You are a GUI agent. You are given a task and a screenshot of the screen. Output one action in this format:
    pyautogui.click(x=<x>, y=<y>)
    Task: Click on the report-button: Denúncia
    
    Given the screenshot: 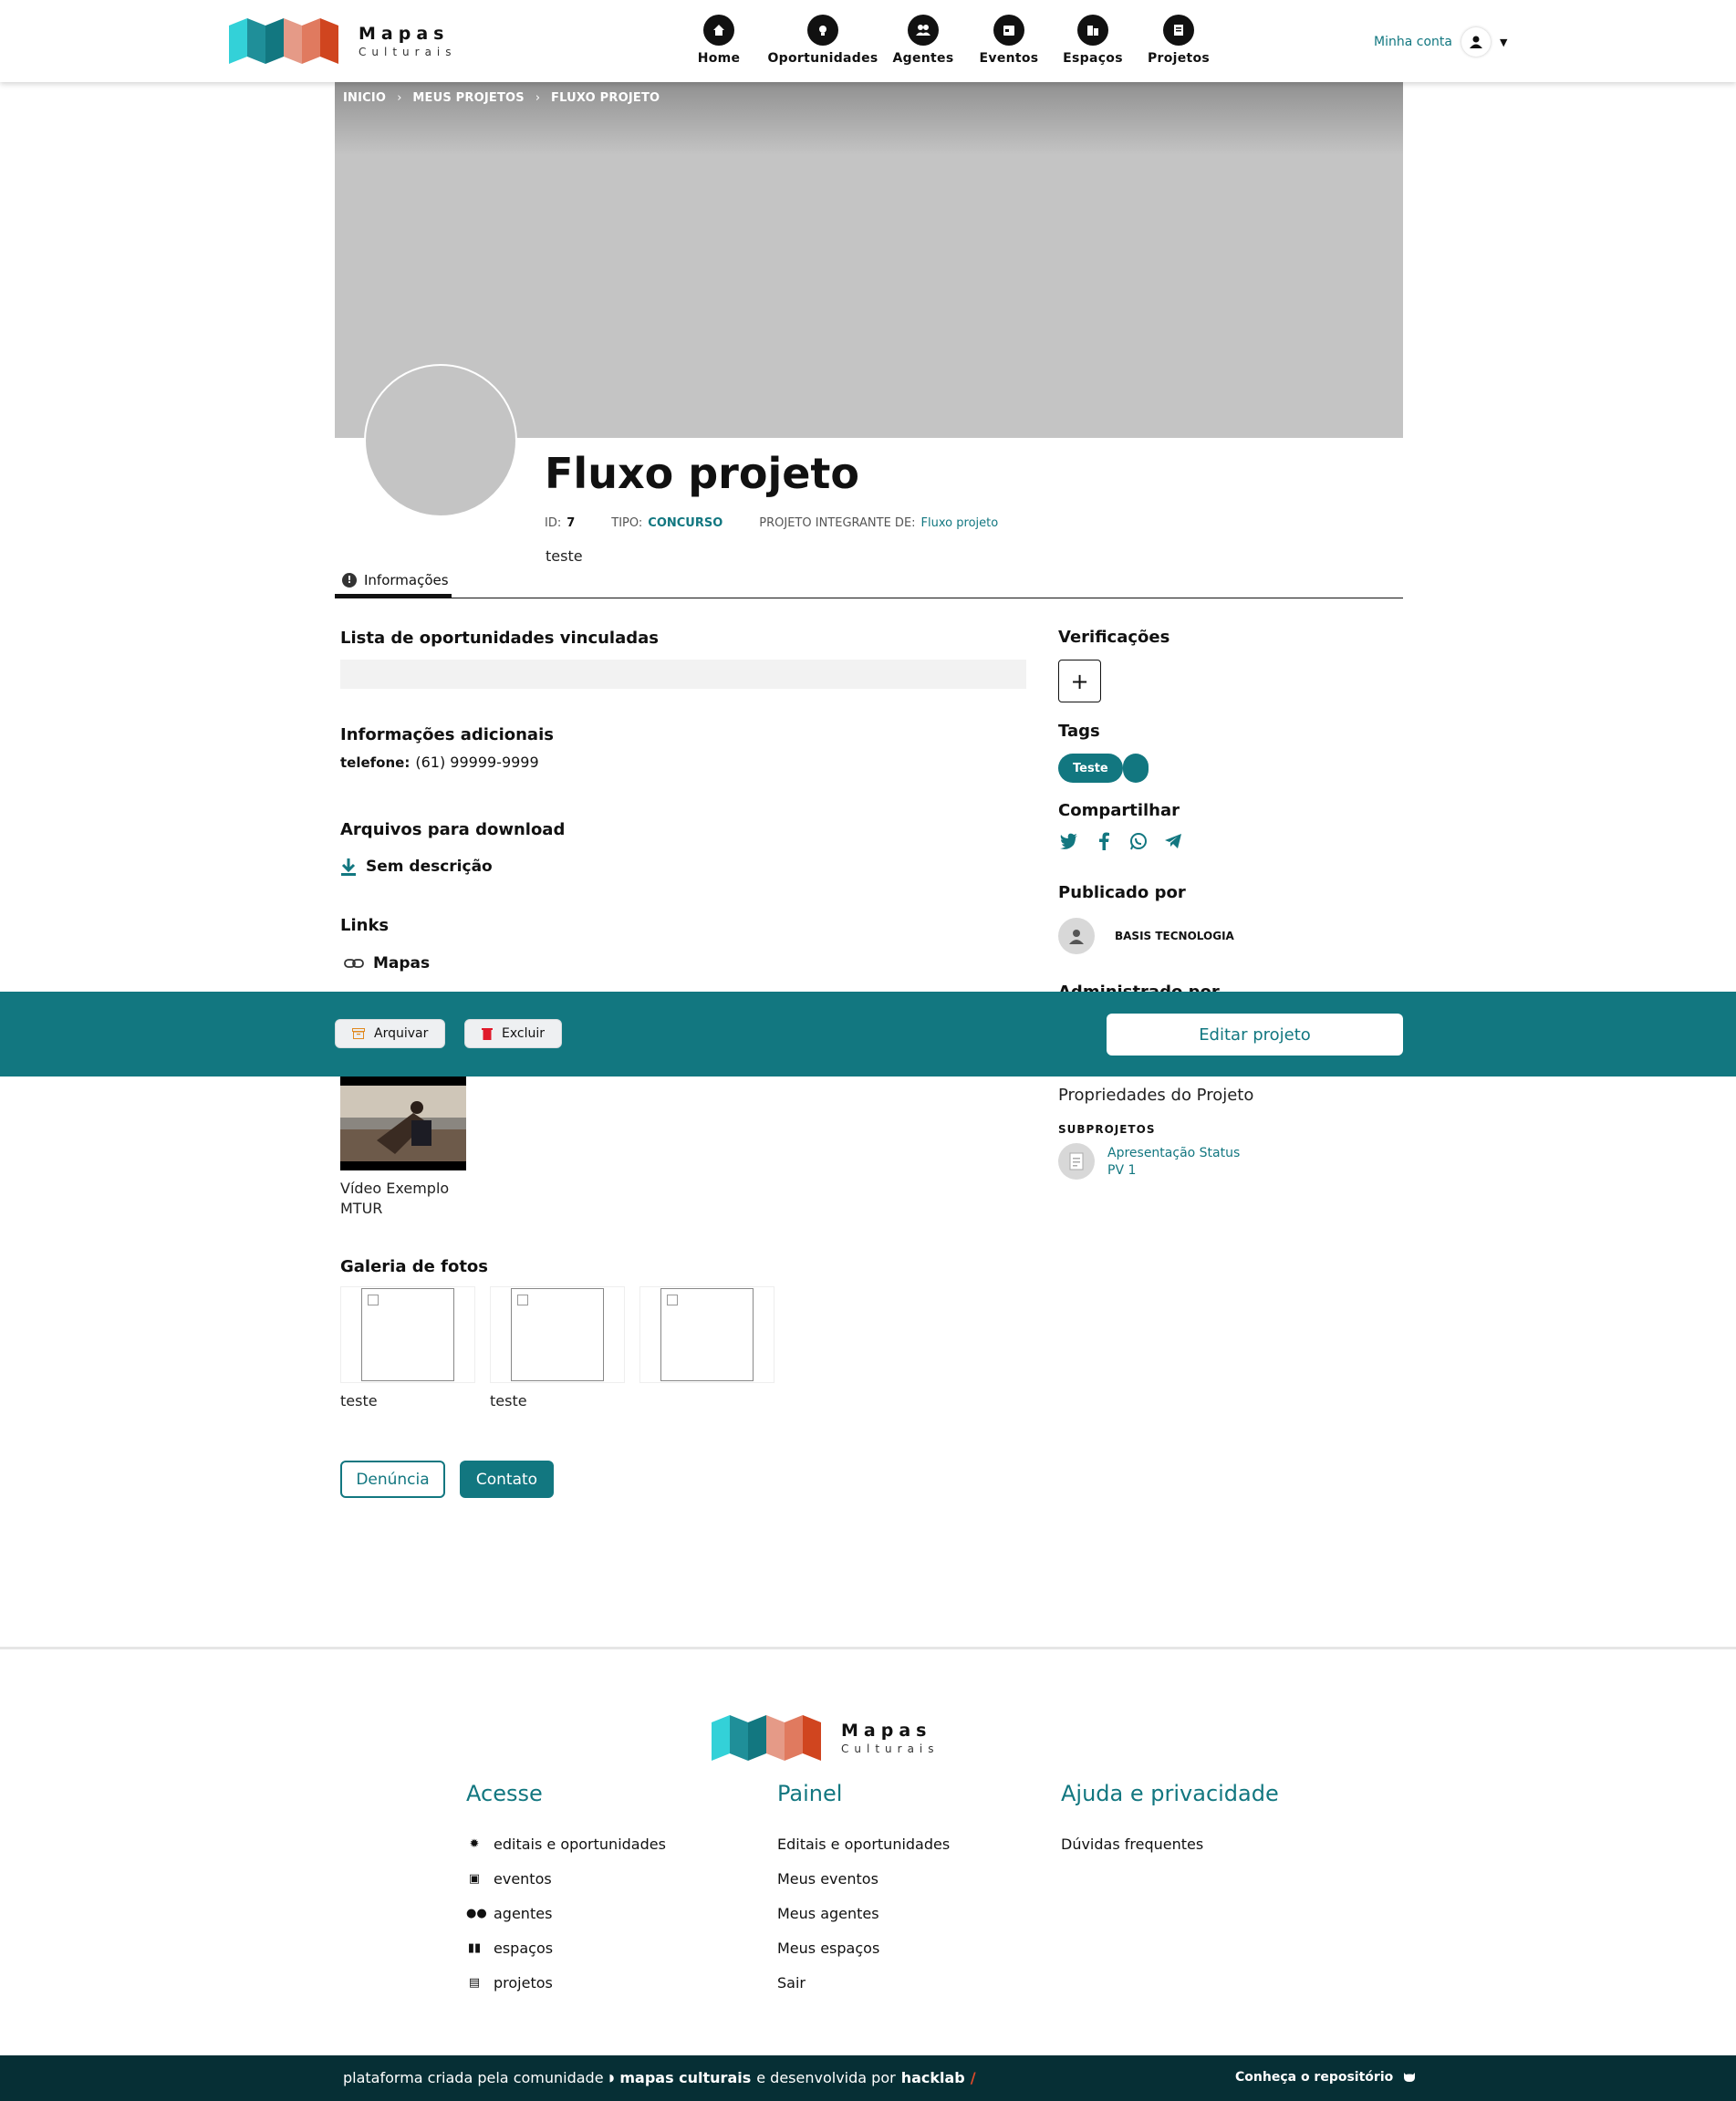 What is the action you would take?
    pyautogui.click(x=392, y=1480)
    